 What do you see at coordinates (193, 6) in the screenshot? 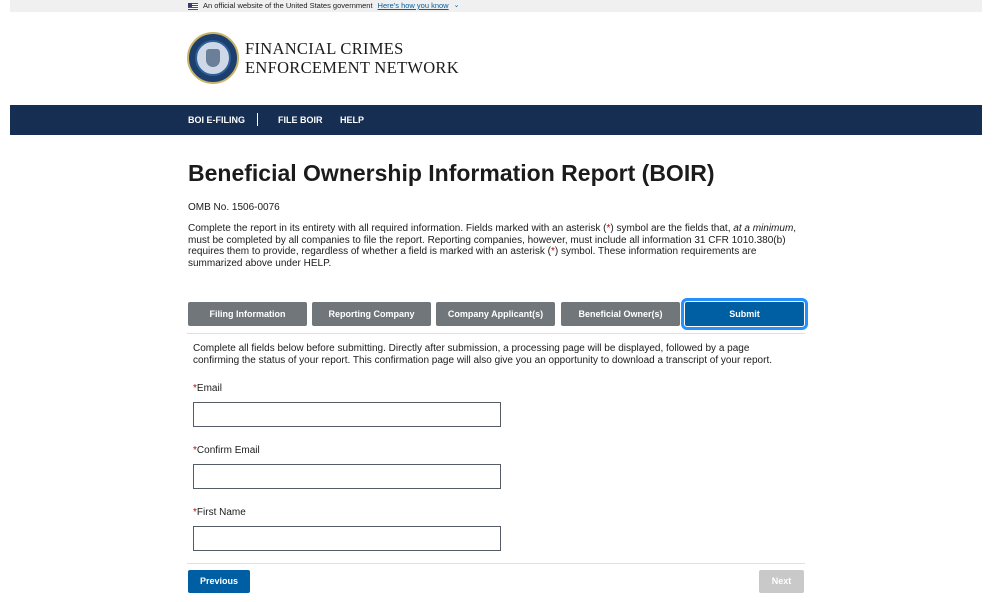
I see `us-flag-icon` at bounding box center [193, 6].